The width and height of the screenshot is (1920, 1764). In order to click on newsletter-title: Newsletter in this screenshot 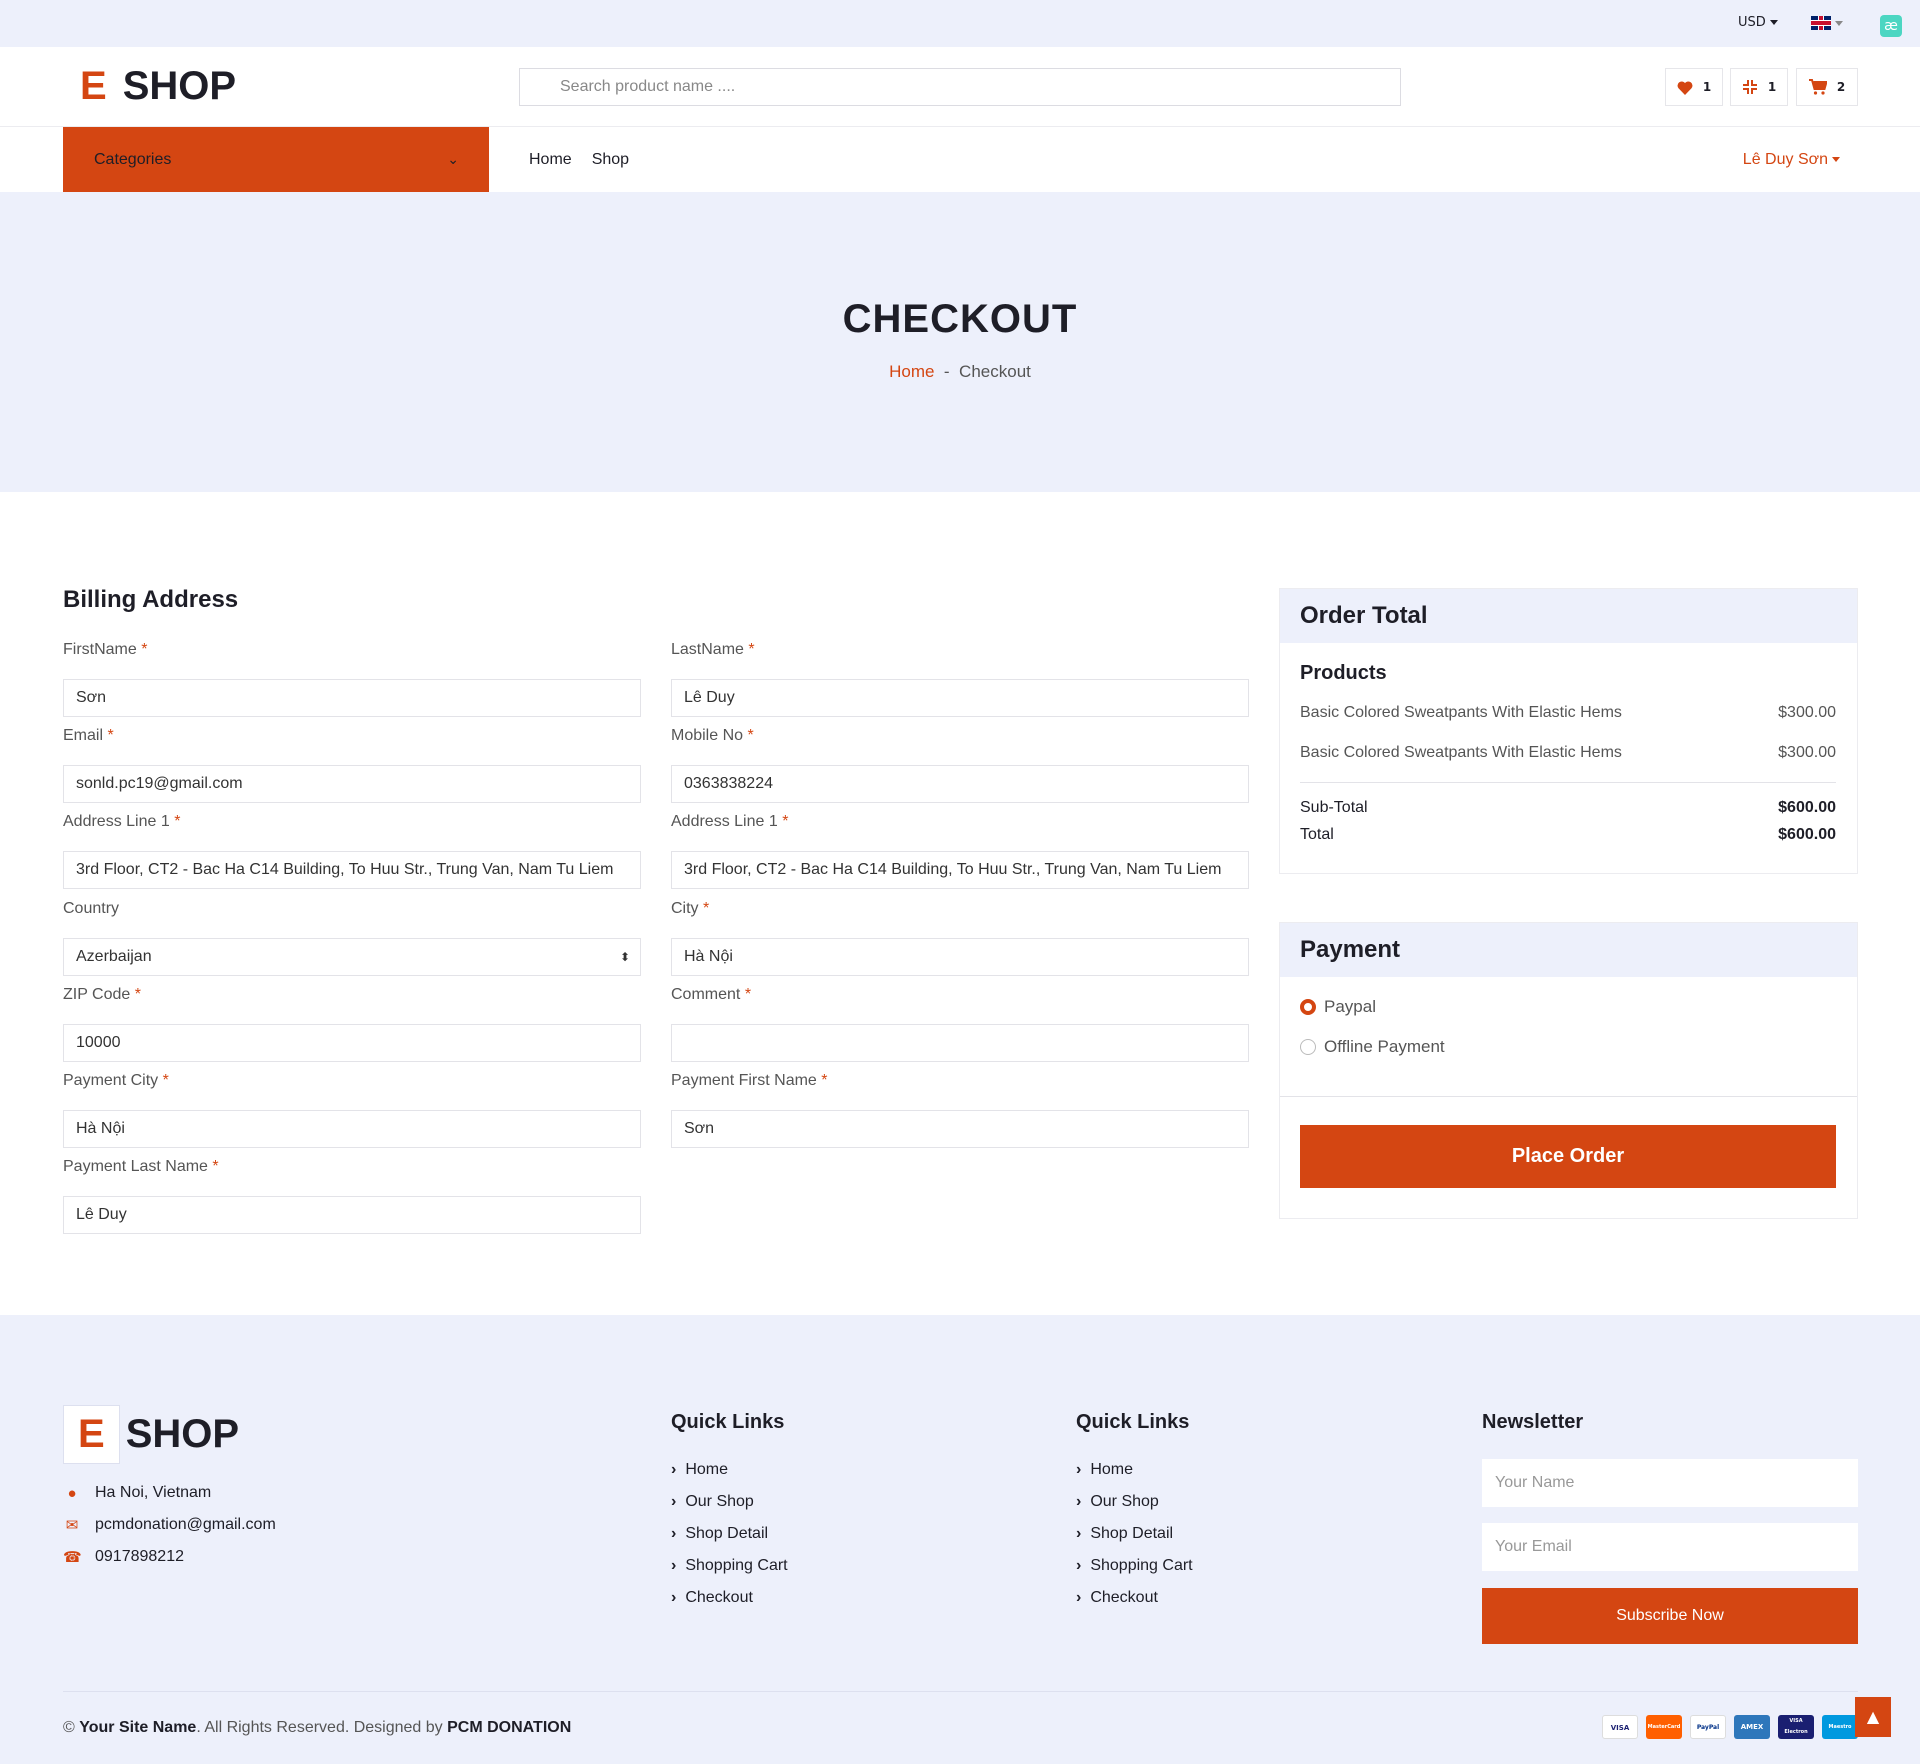, I will do `click(1533, 1422)`.